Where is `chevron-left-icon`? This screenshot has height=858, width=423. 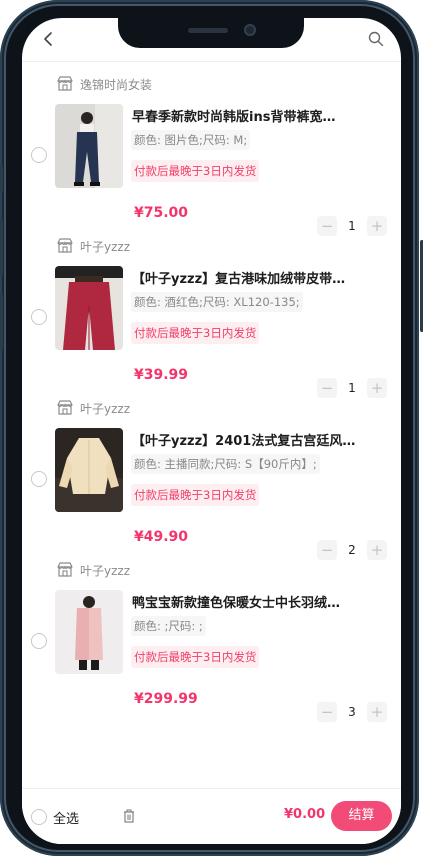 chevron-left-icon is located at coordinates (49, 39).